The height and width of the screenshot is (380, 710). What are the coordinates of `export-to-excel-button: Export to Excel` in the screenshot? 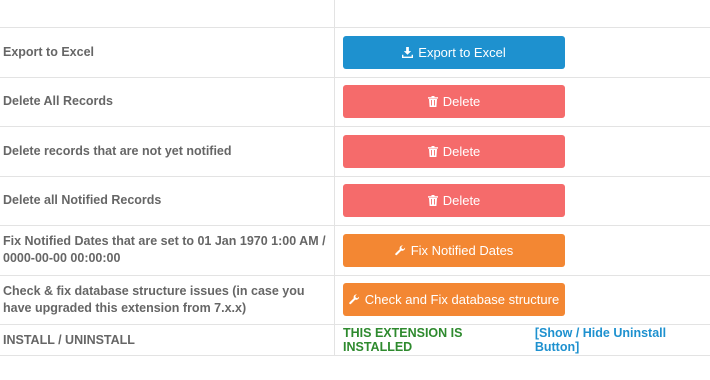 It's located at (454, 52).